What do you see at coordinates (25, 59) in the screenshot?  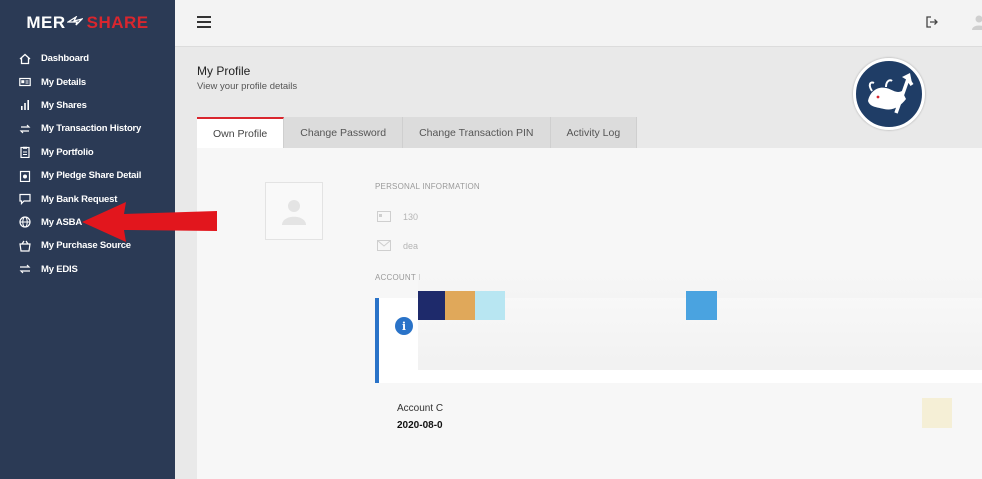 I see `home-icon` at bounding box center [25, 59].